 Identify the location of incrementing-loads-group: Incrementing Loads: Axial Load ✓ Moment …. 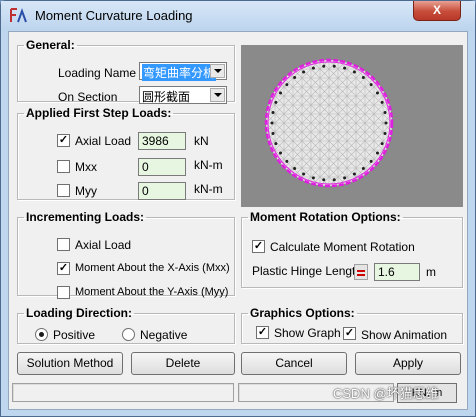
(126, 254).